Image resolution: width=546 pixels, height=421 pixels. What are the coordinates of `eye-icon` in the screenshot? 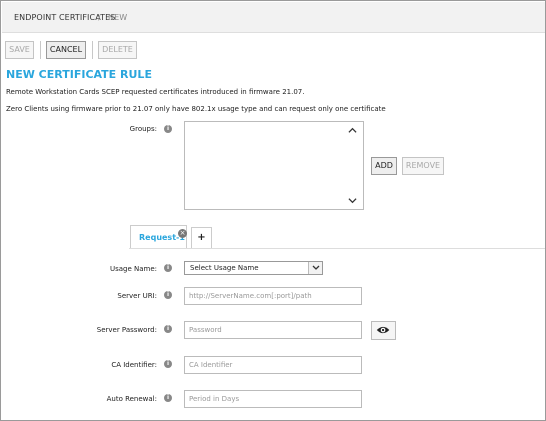 It's located at (383, 330).